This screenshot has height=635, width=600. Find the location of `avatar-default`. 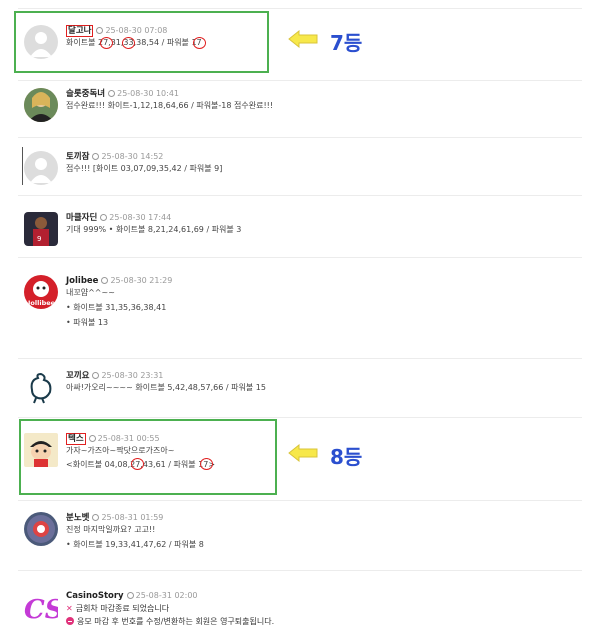

avatar-default is located at coordinates (41, 168).